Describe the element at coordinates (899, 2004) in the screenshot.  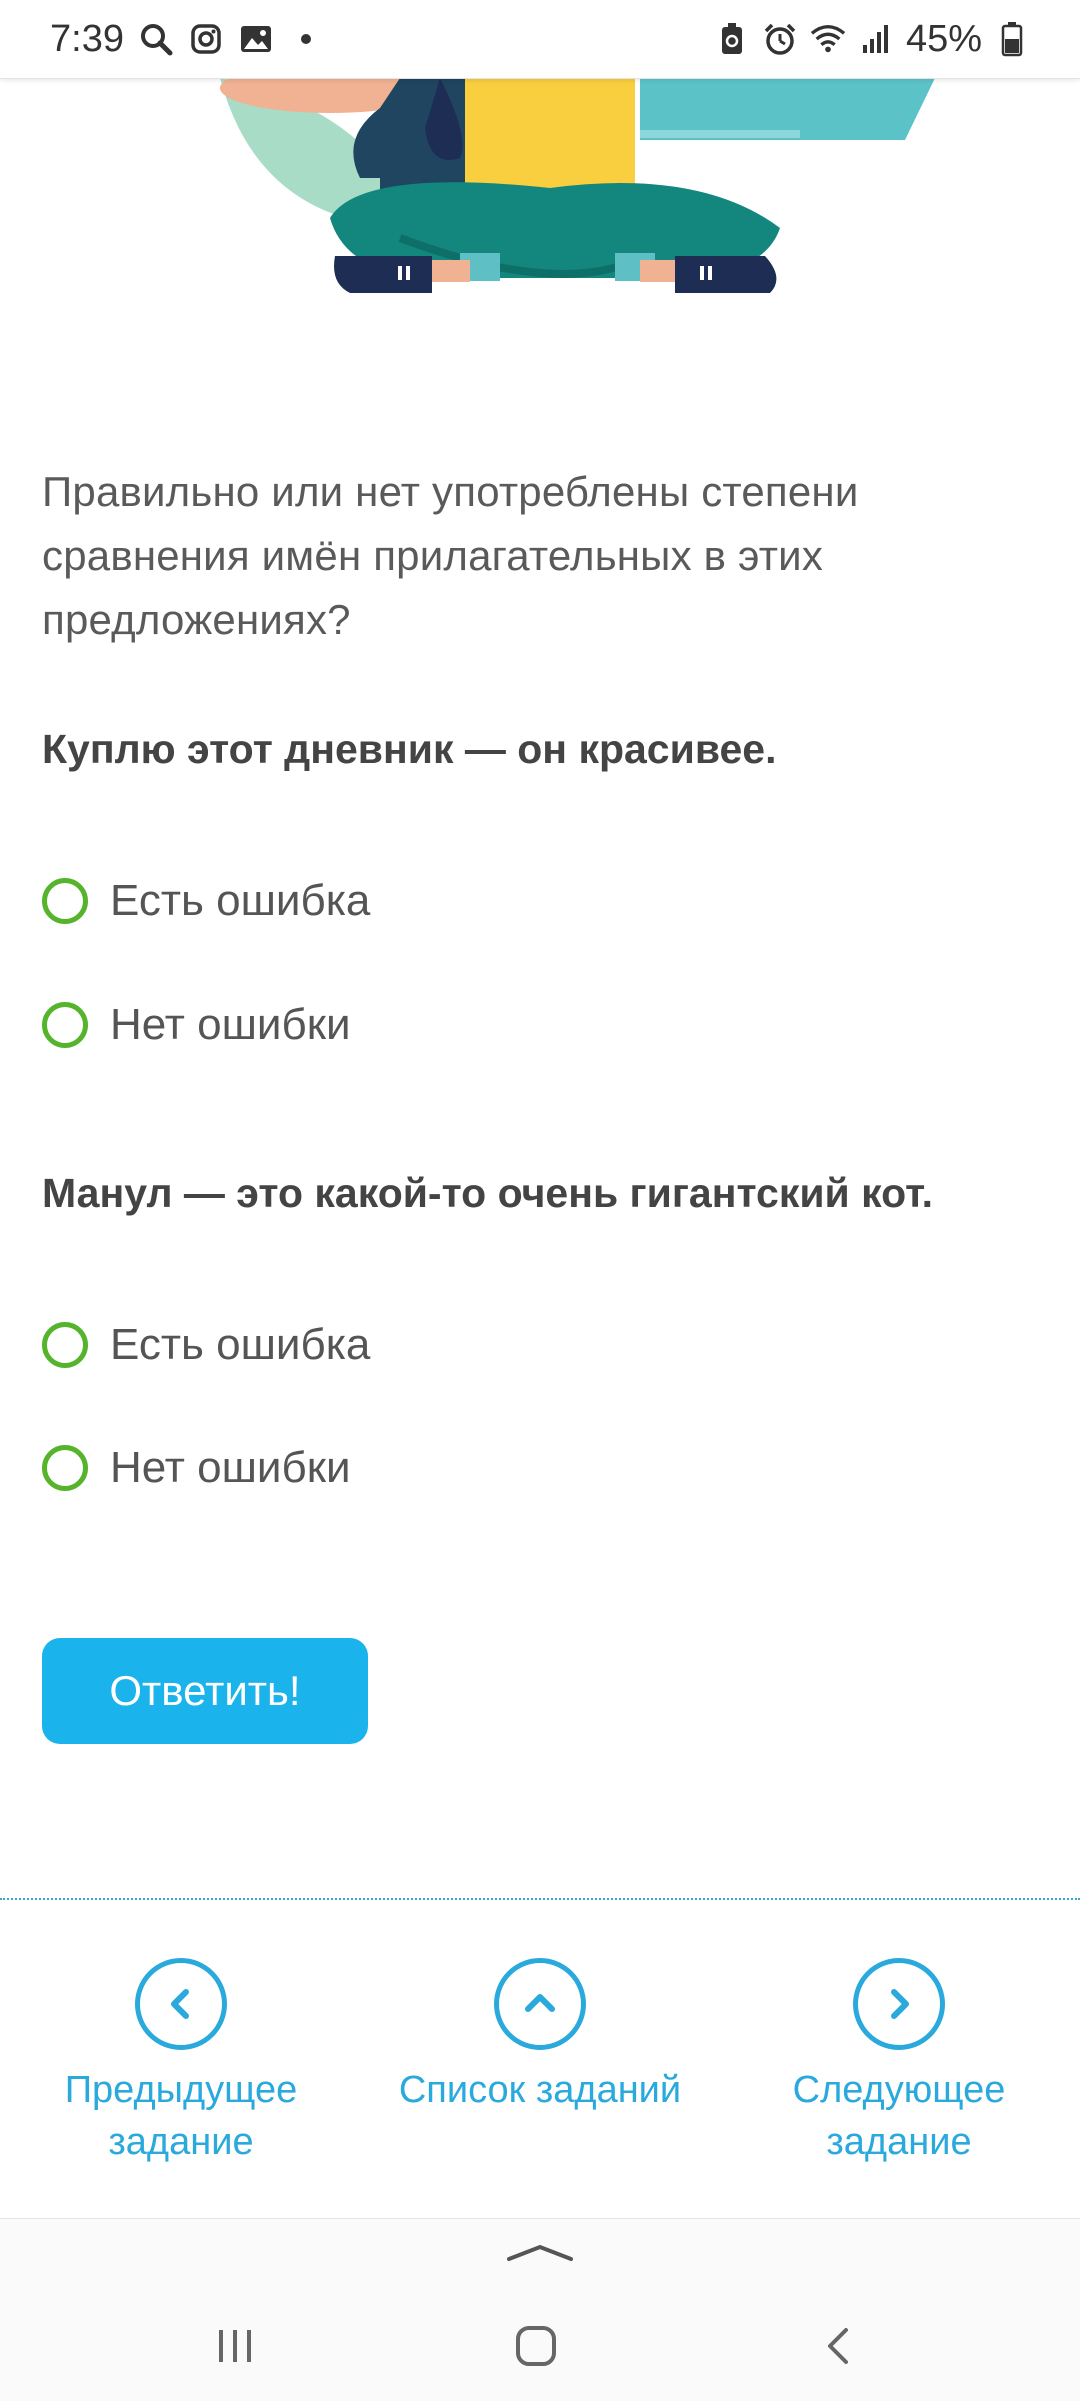
I see `chevron-right-icon` at that location.